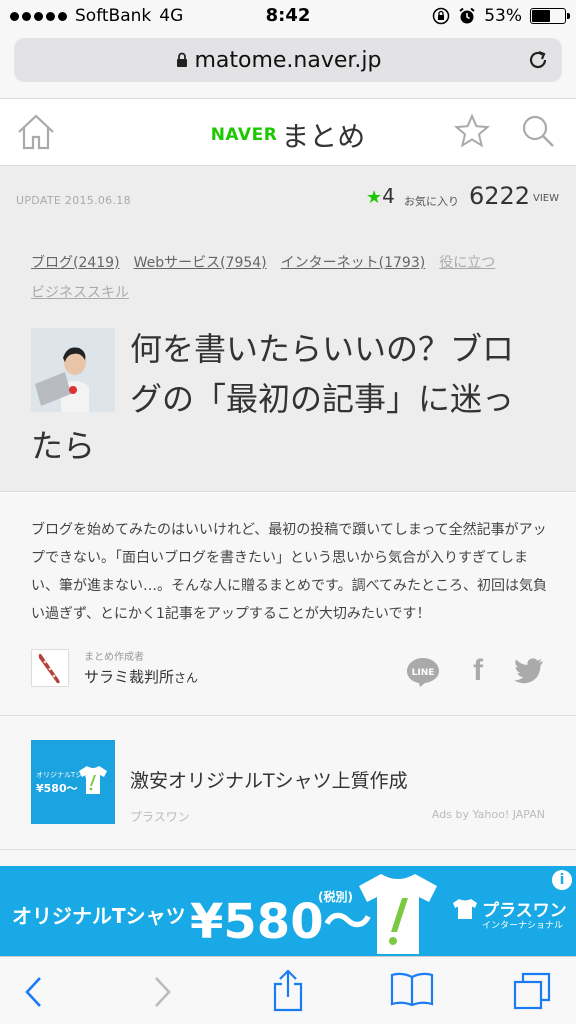 This screenshot has width=576, height=1024. I want to click on twitter-share-icon, so click(529, 671).